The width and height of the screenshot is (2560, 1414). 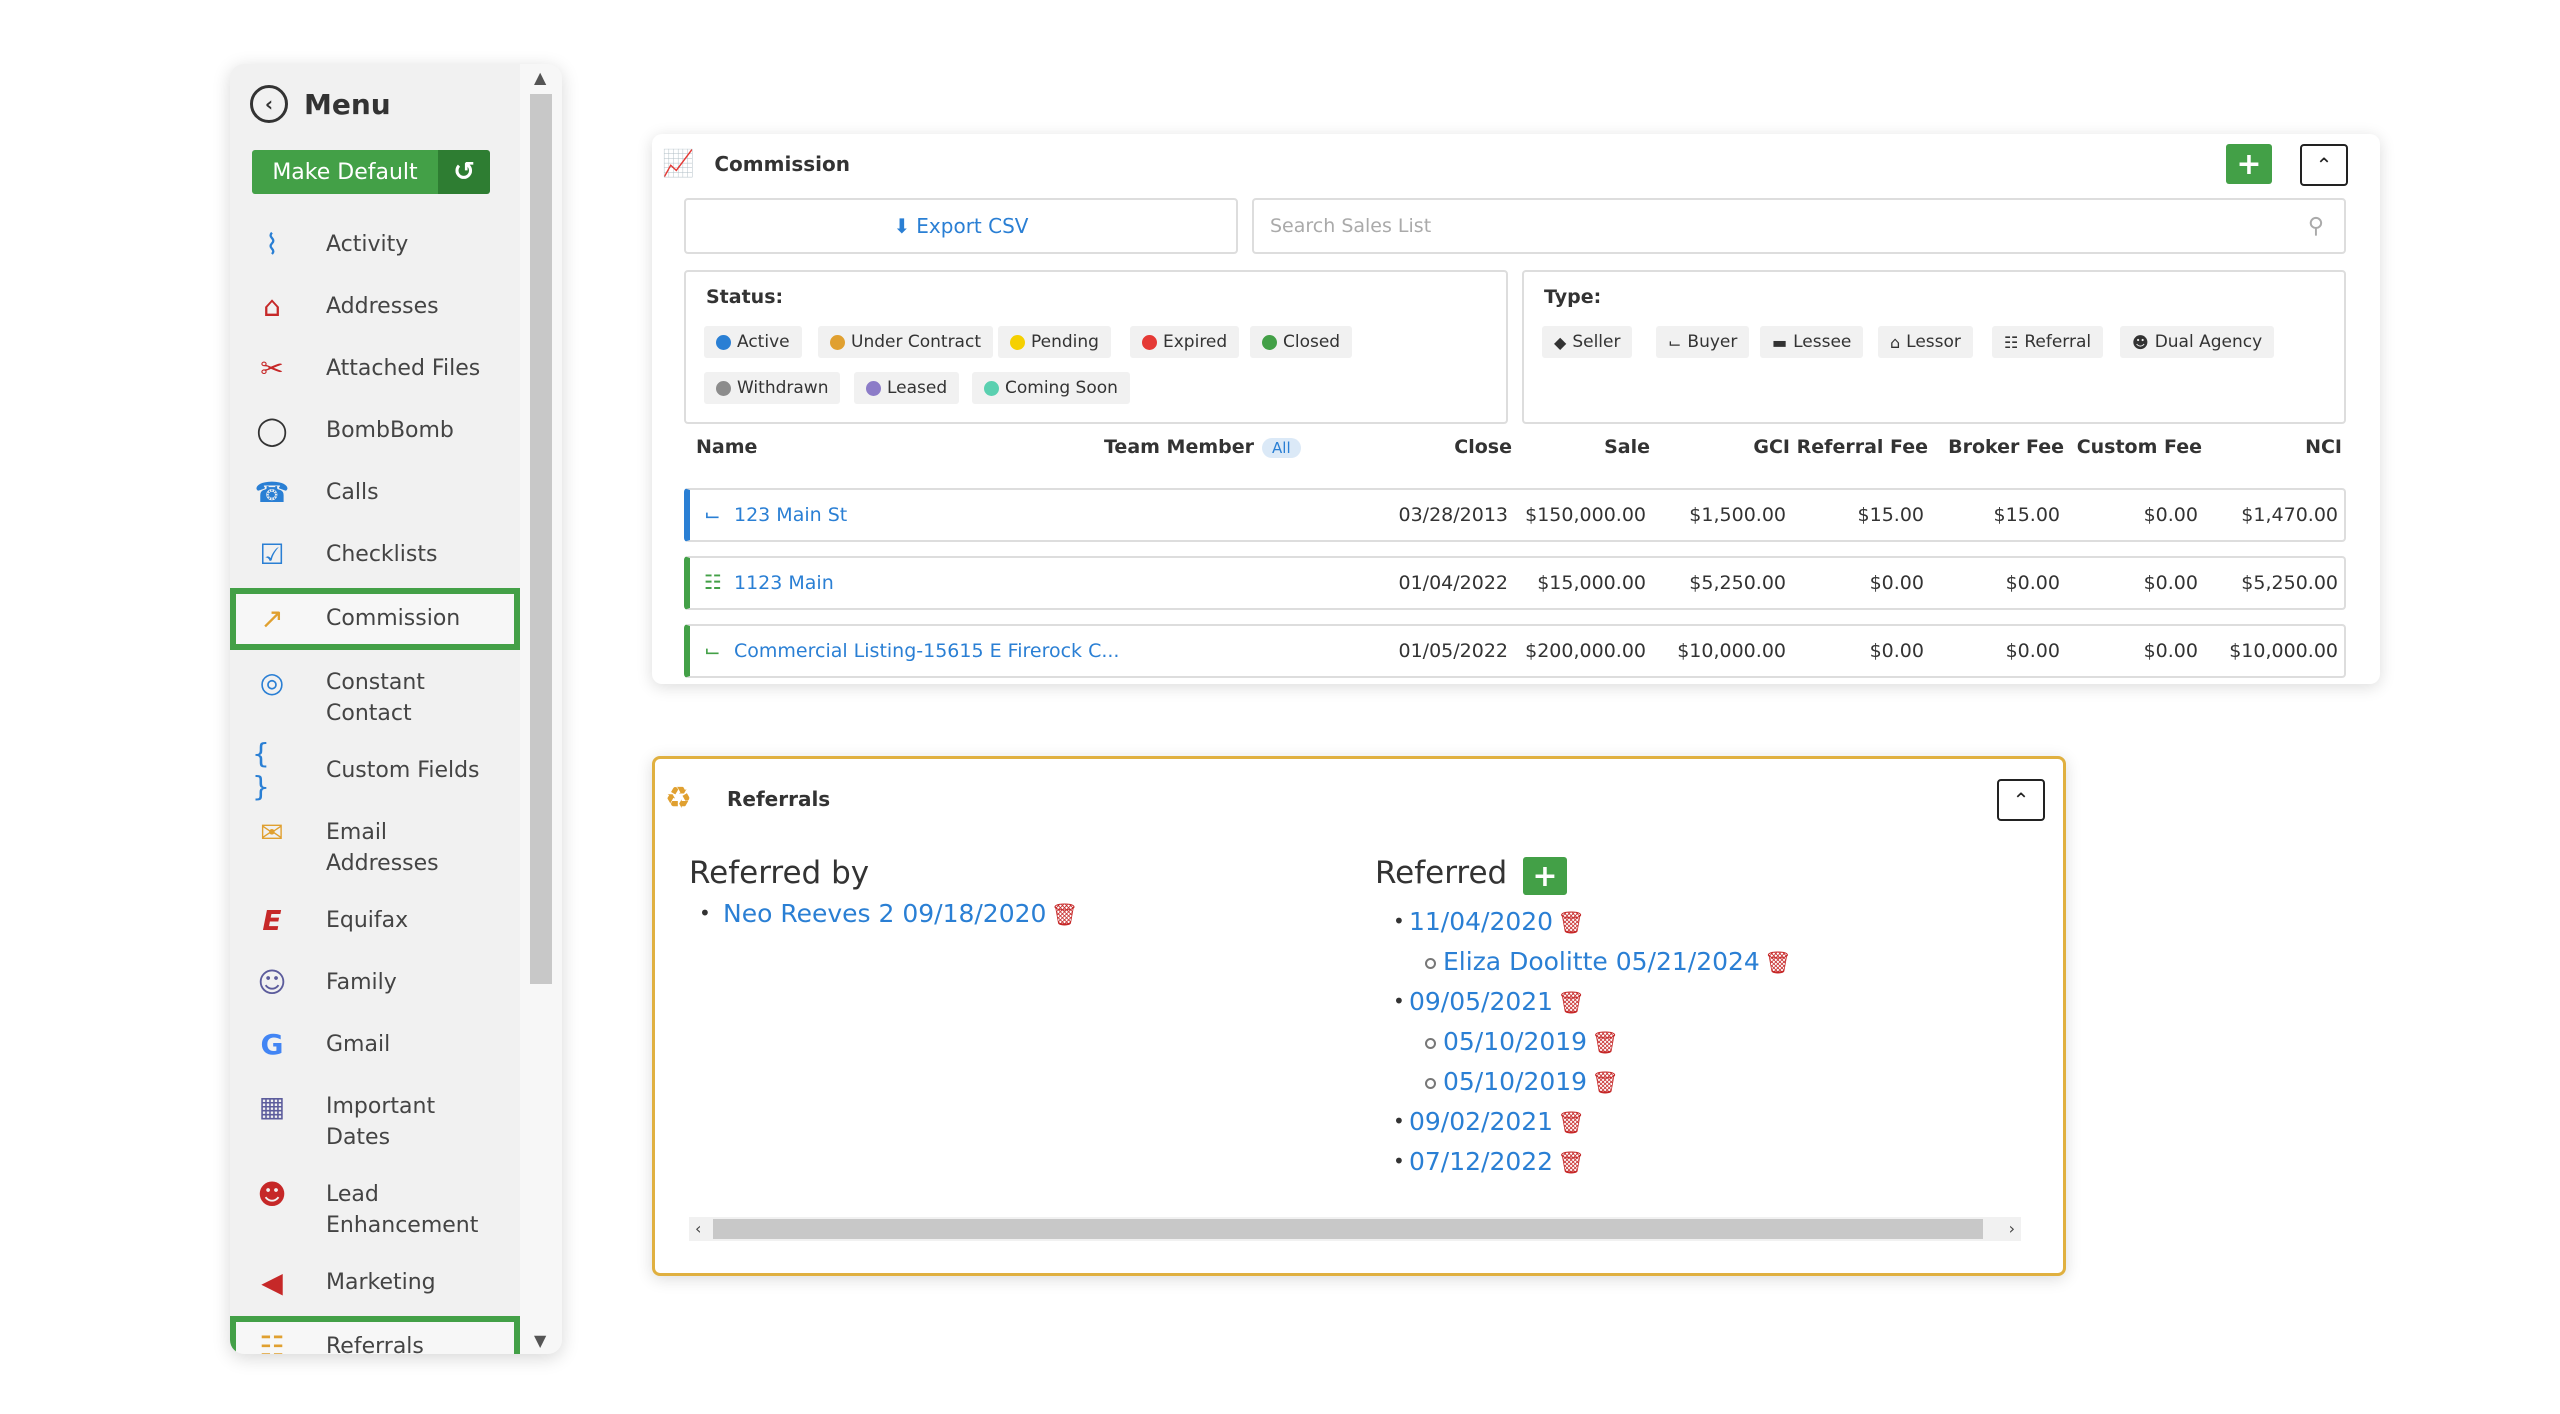 I want to click on col-name: Name, so click(x=726, y=447).